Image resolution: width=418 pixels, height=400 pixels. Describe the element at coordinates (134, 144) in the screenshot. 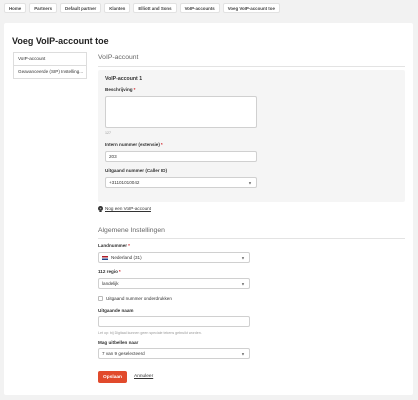

I see `internal-number-label: Intern nummer (extensie)*` at that location.